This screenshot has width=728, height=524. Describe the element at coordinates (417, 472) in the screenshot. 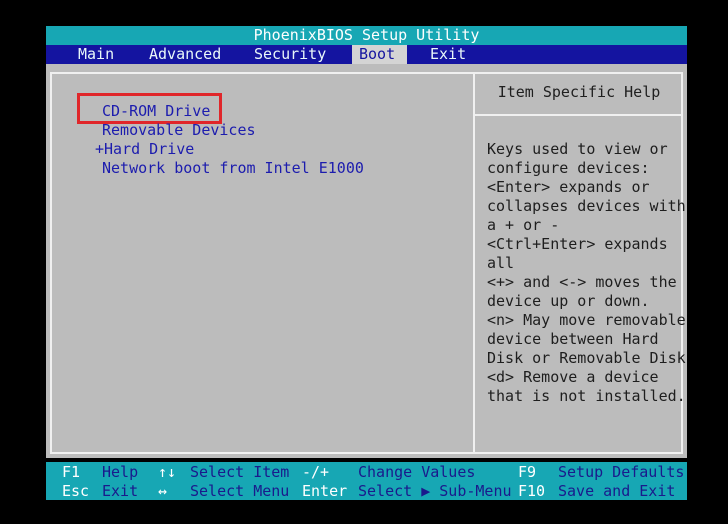

I see `key-minus-plus-desc: Change Values` at that location.